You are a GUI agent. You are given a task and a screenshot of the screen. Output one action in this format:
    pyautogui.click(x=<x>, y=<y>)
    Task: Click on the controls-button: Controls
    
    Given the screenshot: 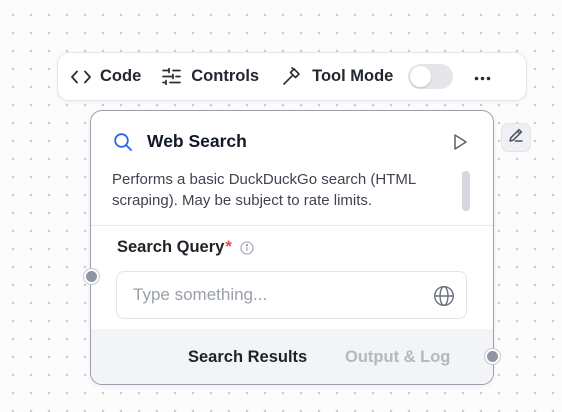 What is the action you would take?
    pyautogui.click(x=210, y=76)
    